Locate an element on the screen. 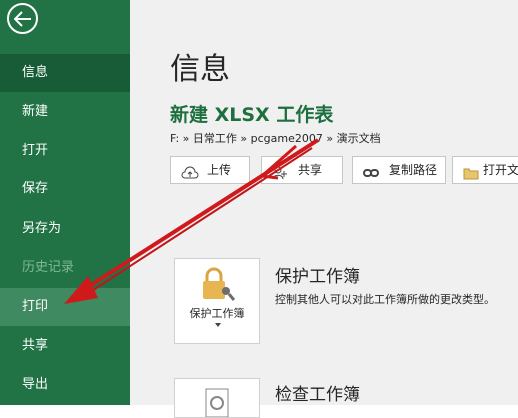  nav-item-info: 信息 is located at coordinates (65, 73).